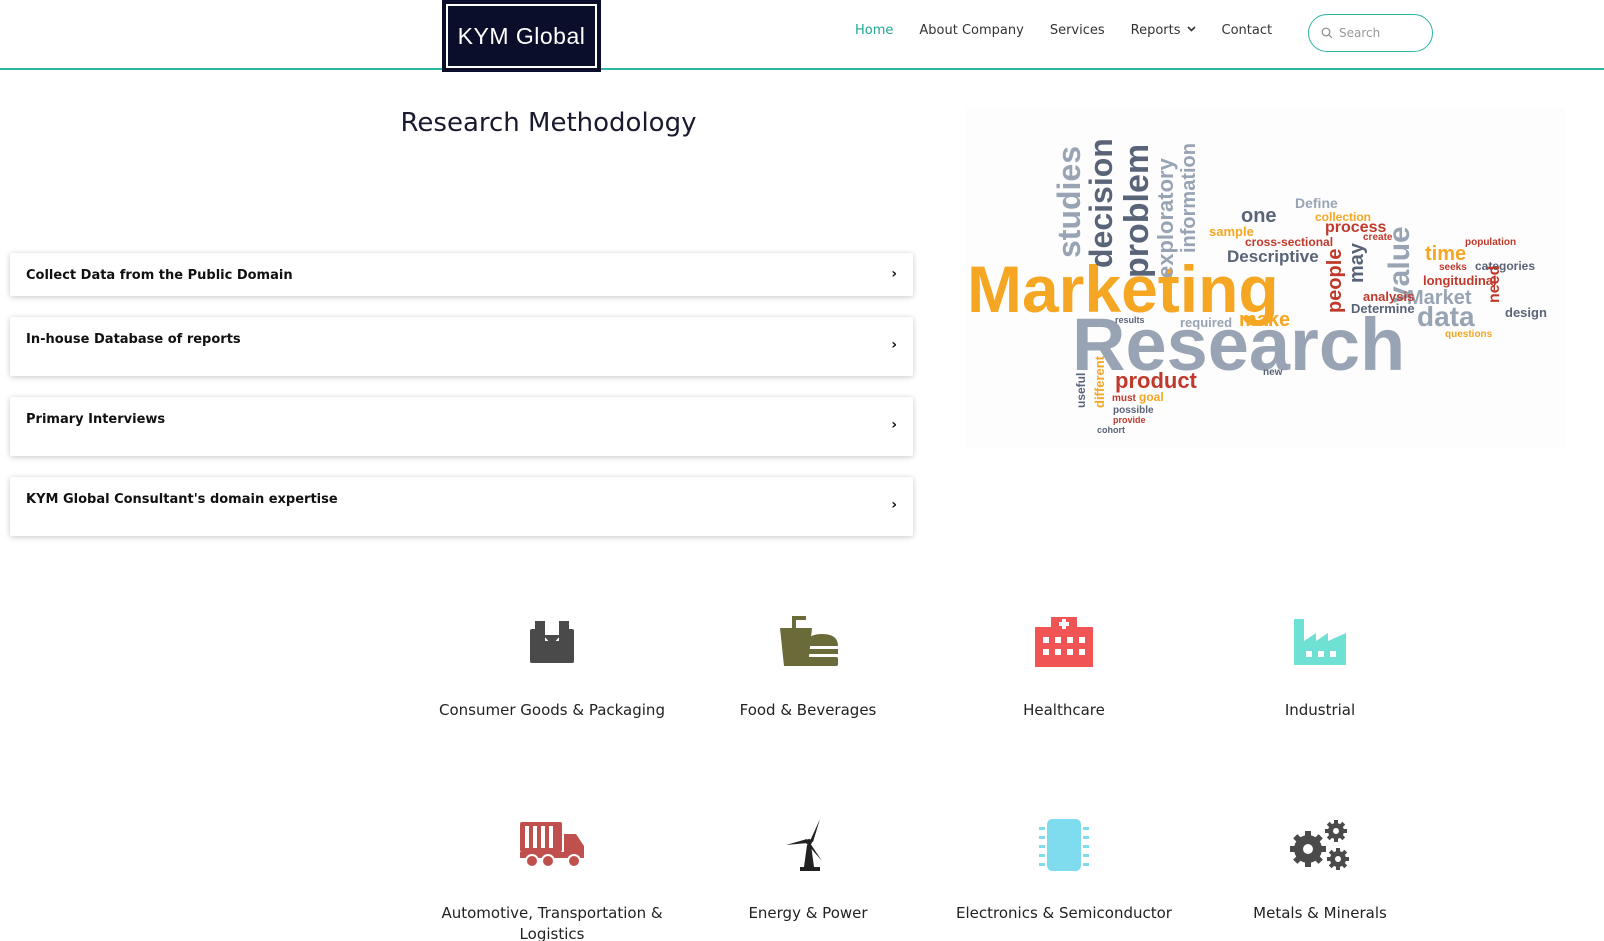 The height and width of the screenshot is (941, 1604). What do you see at coordinates (1491, 242) in the screenshot?
I see `cloud-word: population` at bounding box center [1491, 242].